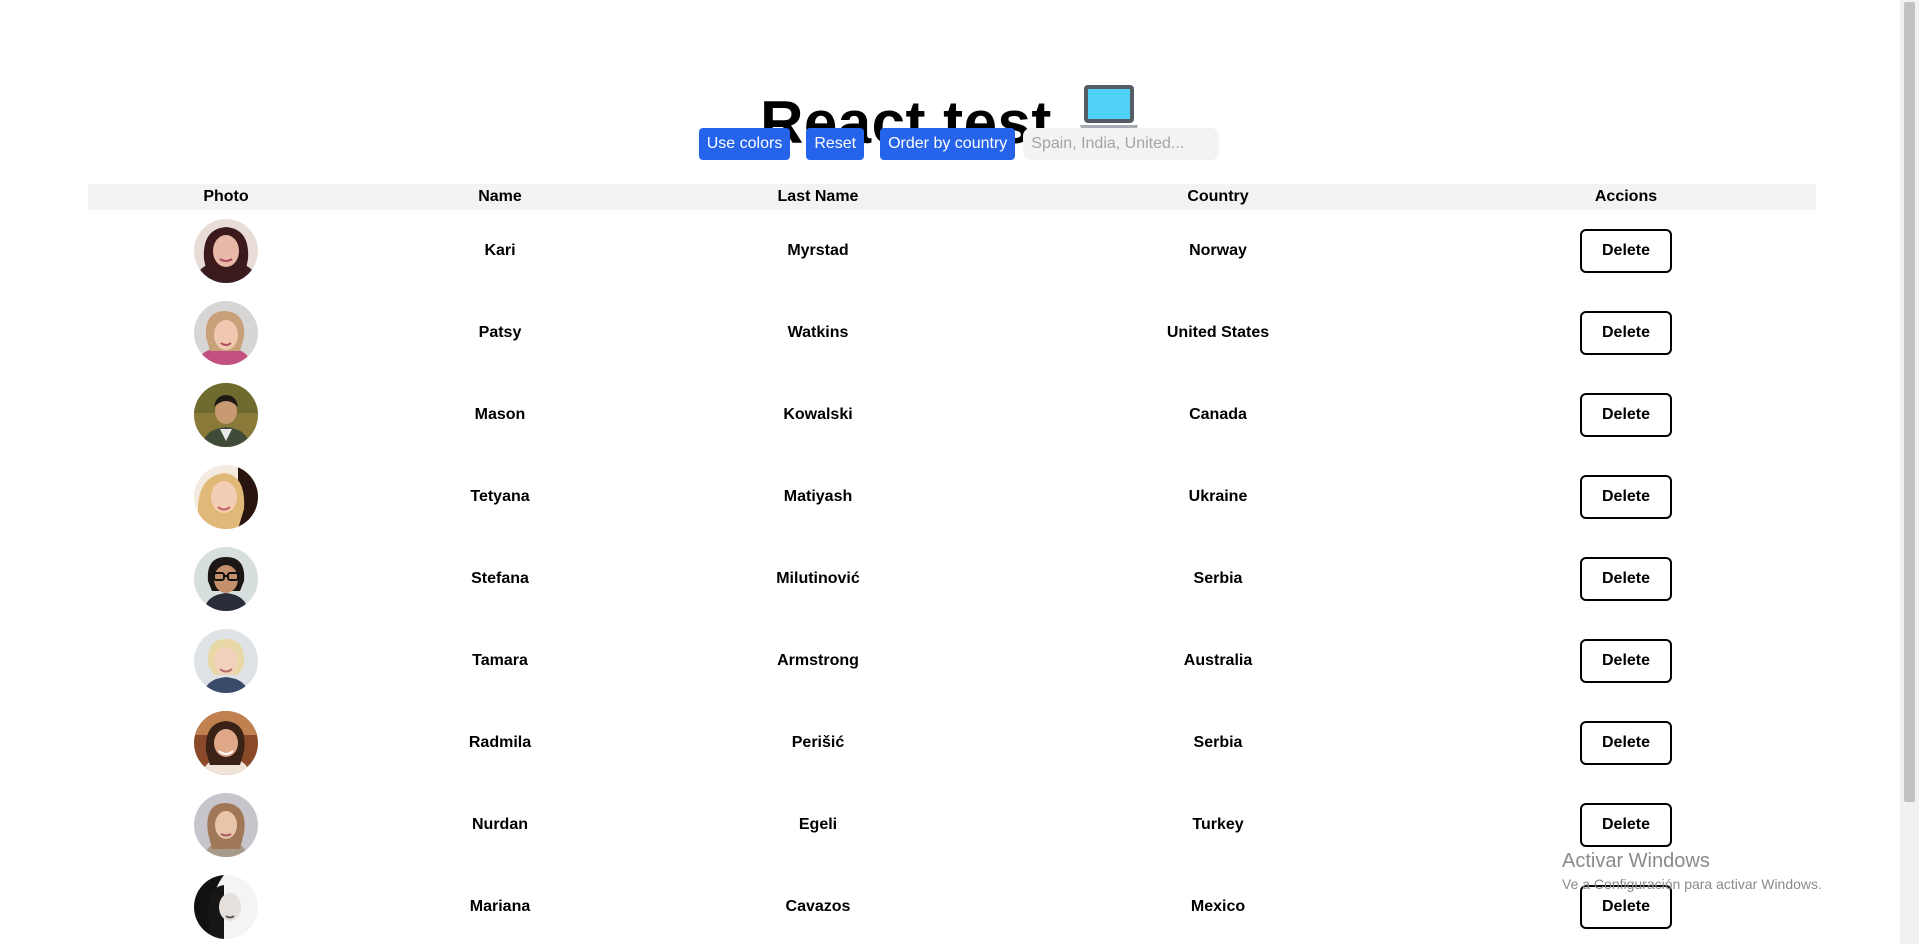  What do you see at coordinates (1636, 861) in the screenshot?
I see `watermark-title: Activar Windows` at bounding box center [1636, 861].